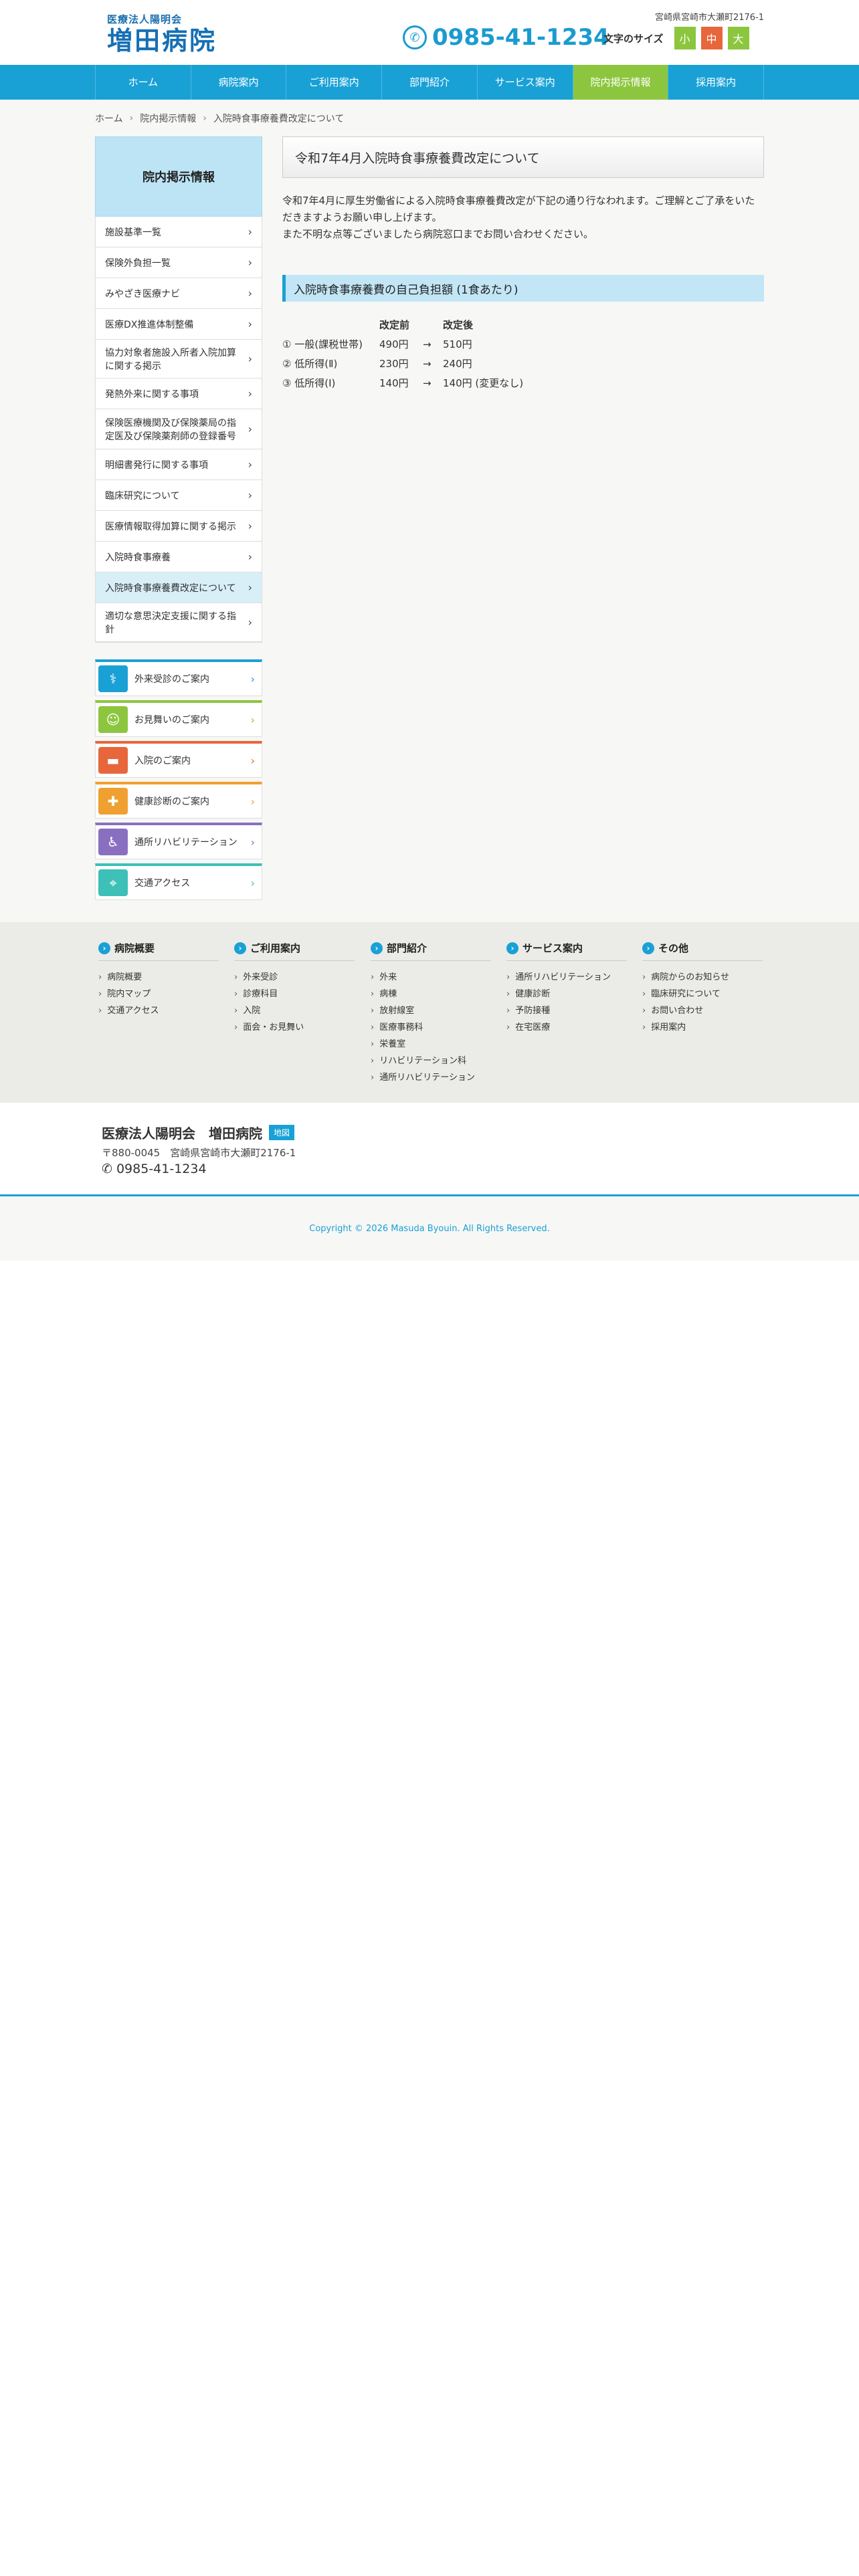  I want to click on nav-hospital: 病院案内, so click(239, 82).